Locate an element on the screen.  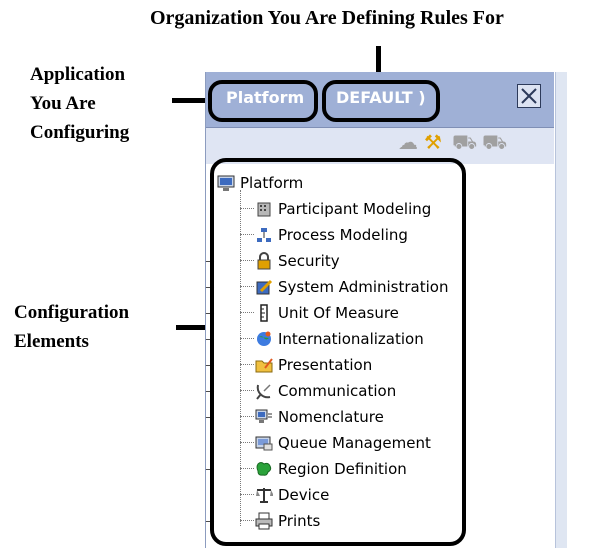
application-connector is located at coordinates (190, 100).